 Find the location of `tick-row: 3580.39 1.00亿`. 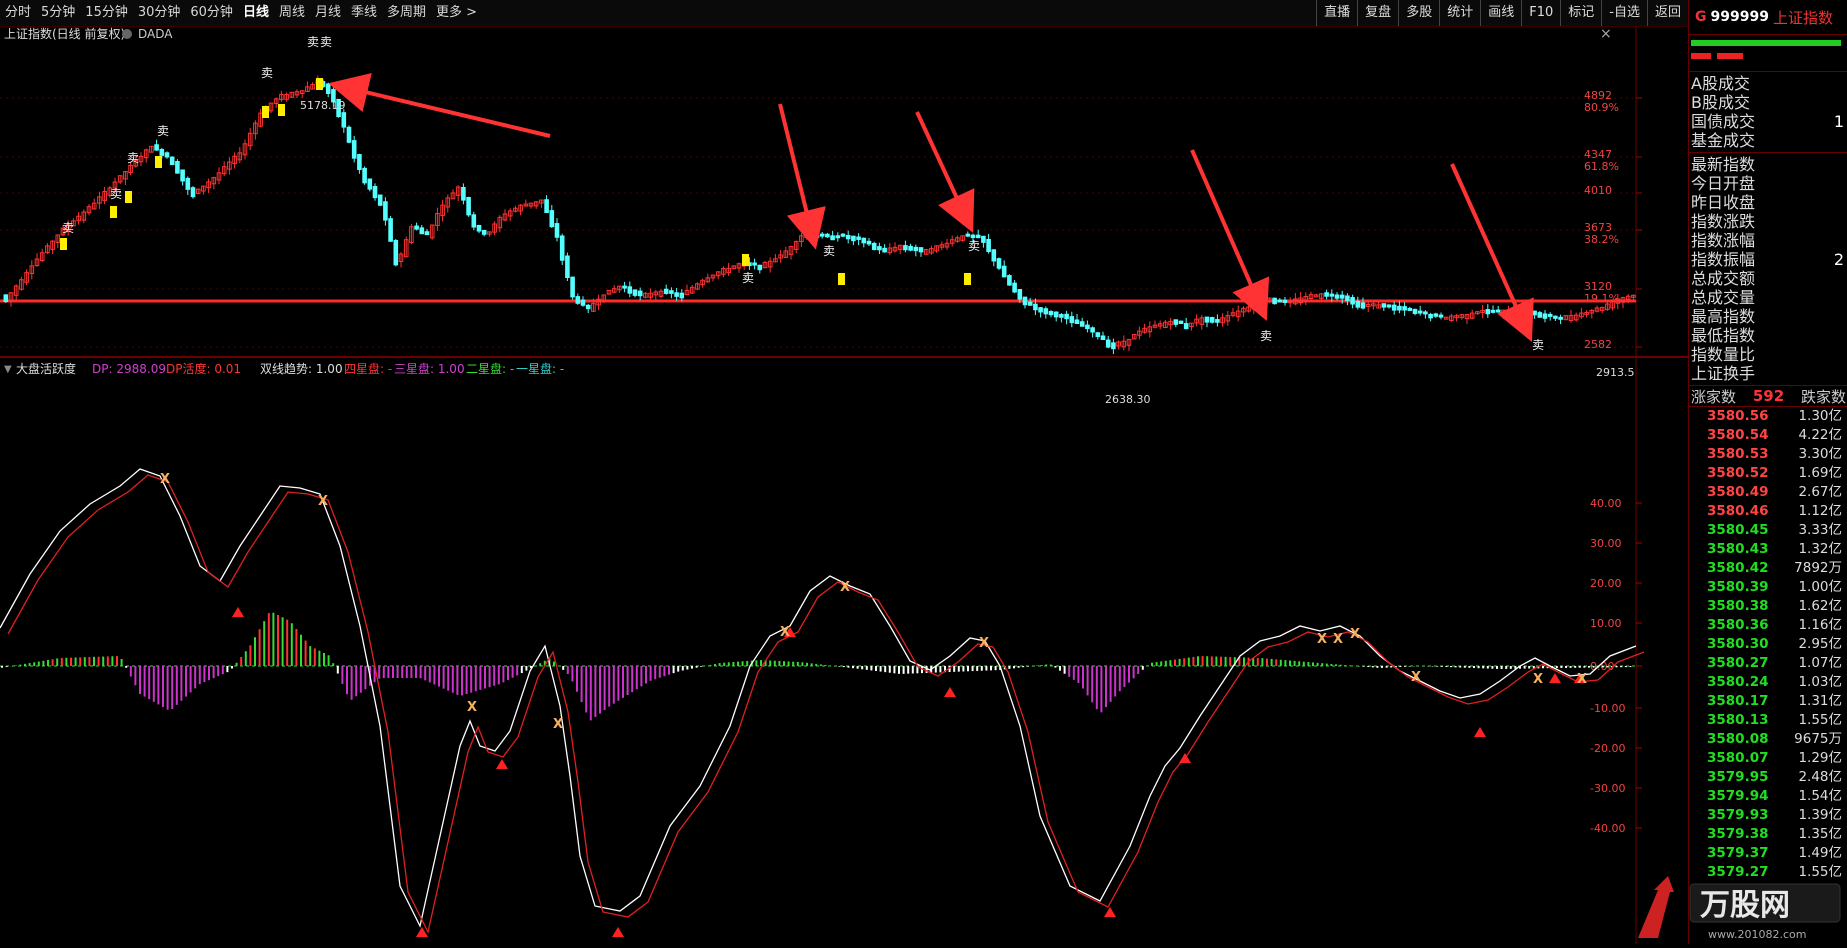

tick-row: 3580.39 1.00亿 is located at coordinates (1768, 587).